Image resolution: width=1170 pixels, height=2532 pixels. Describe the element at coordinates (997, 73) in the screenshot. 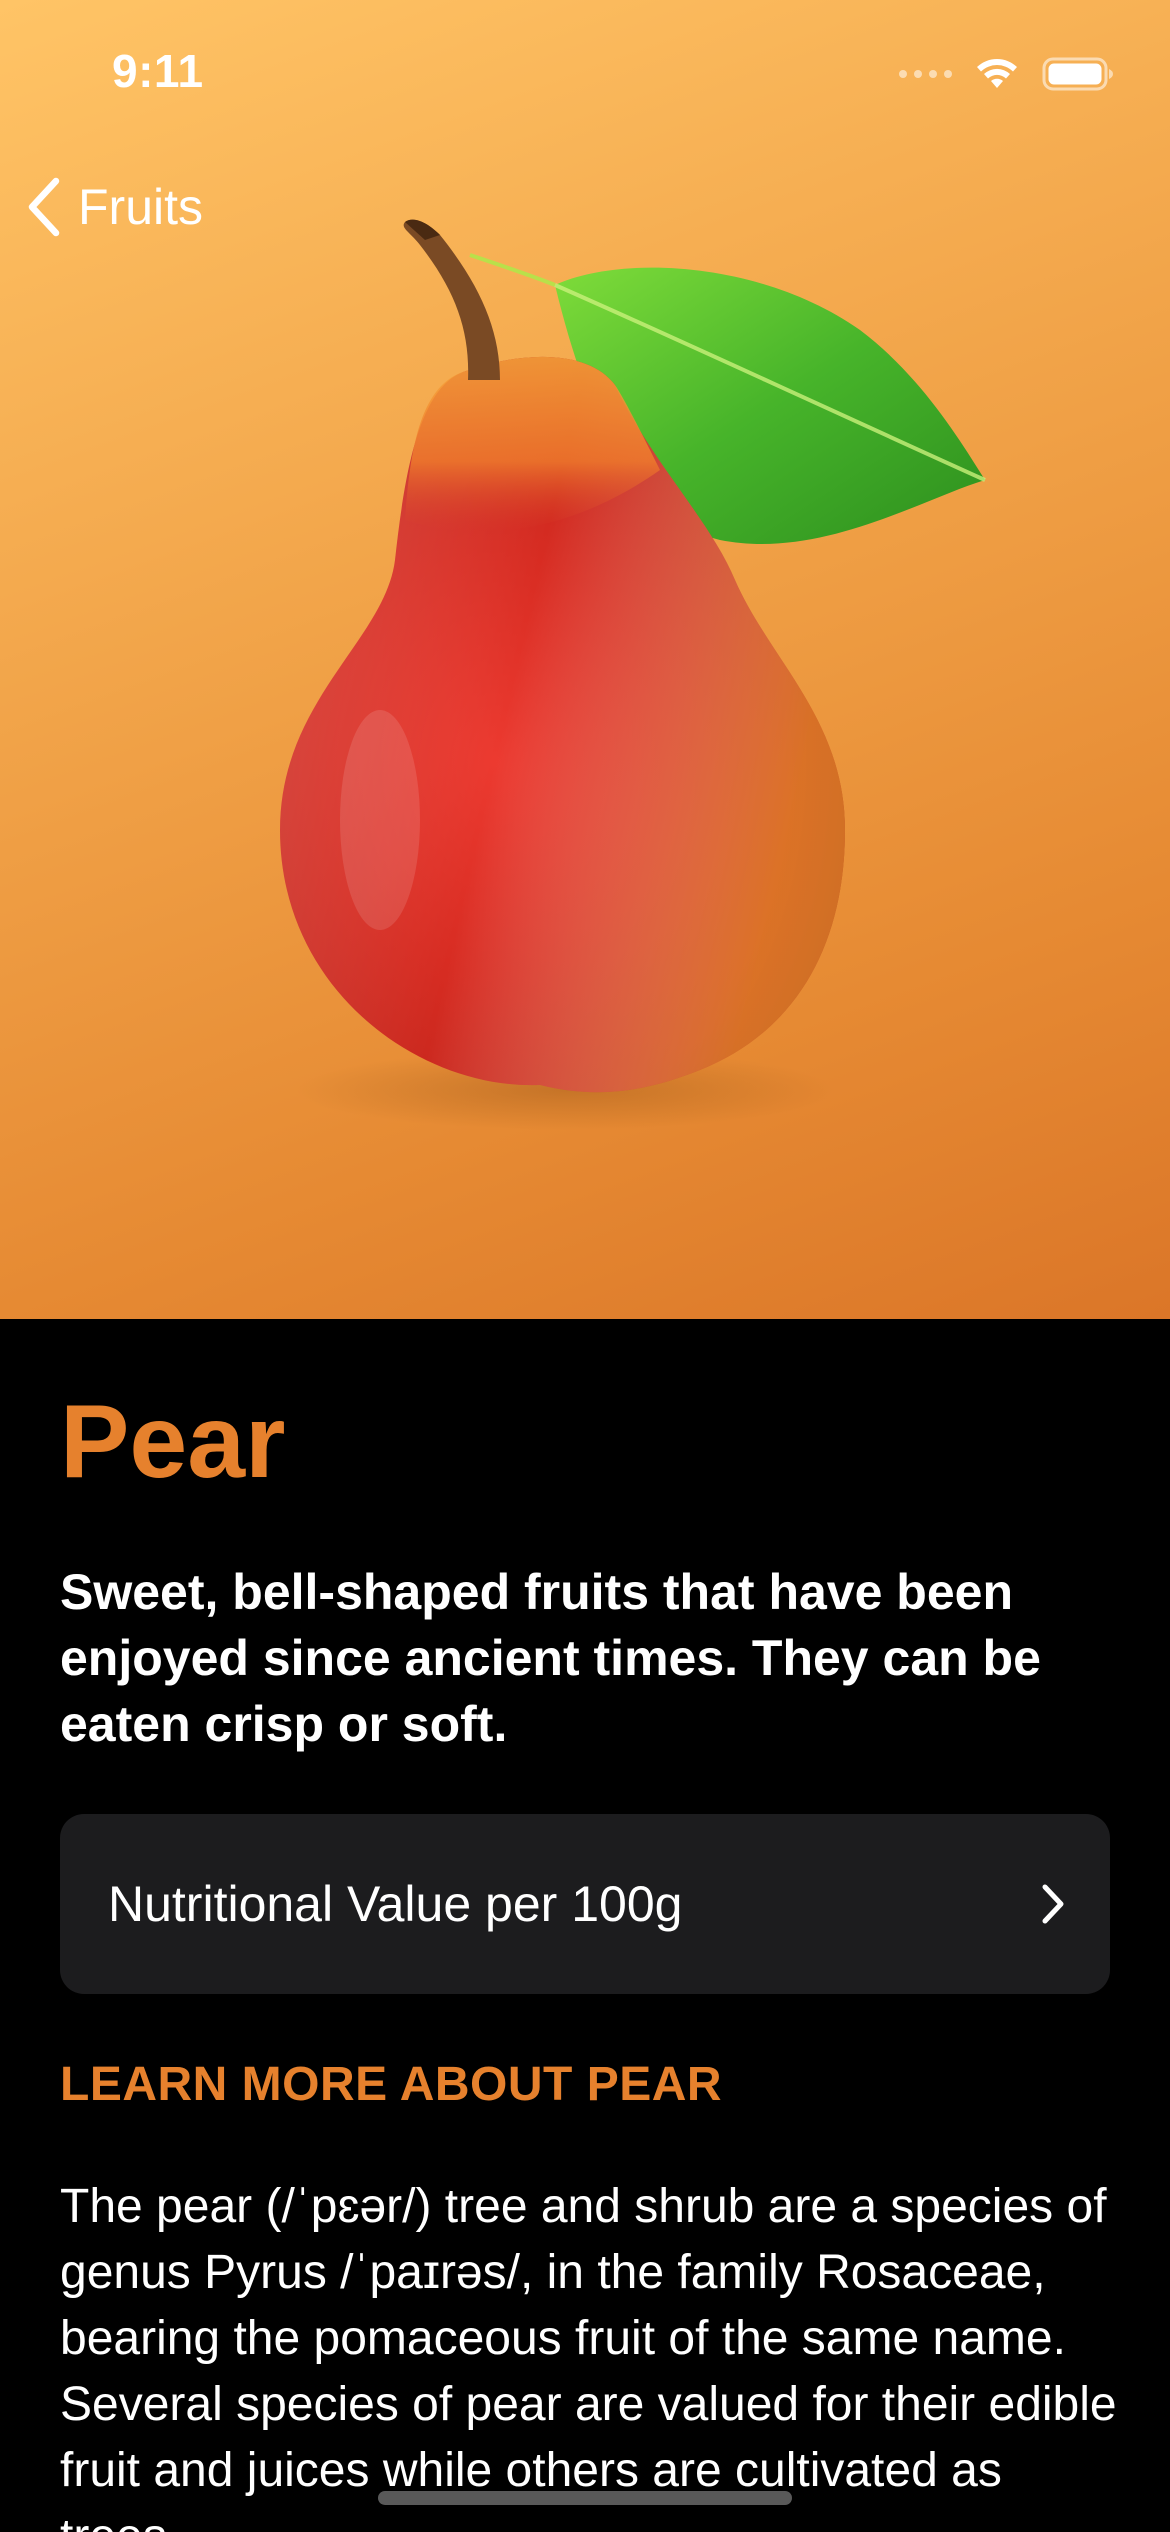

I see `wifi-icon` at that location.